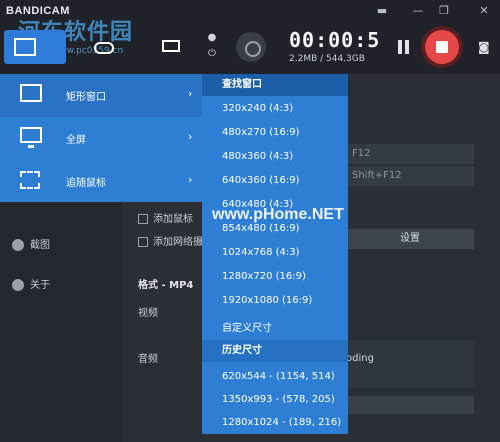  I want to click on info-icon, so click(18, 285).